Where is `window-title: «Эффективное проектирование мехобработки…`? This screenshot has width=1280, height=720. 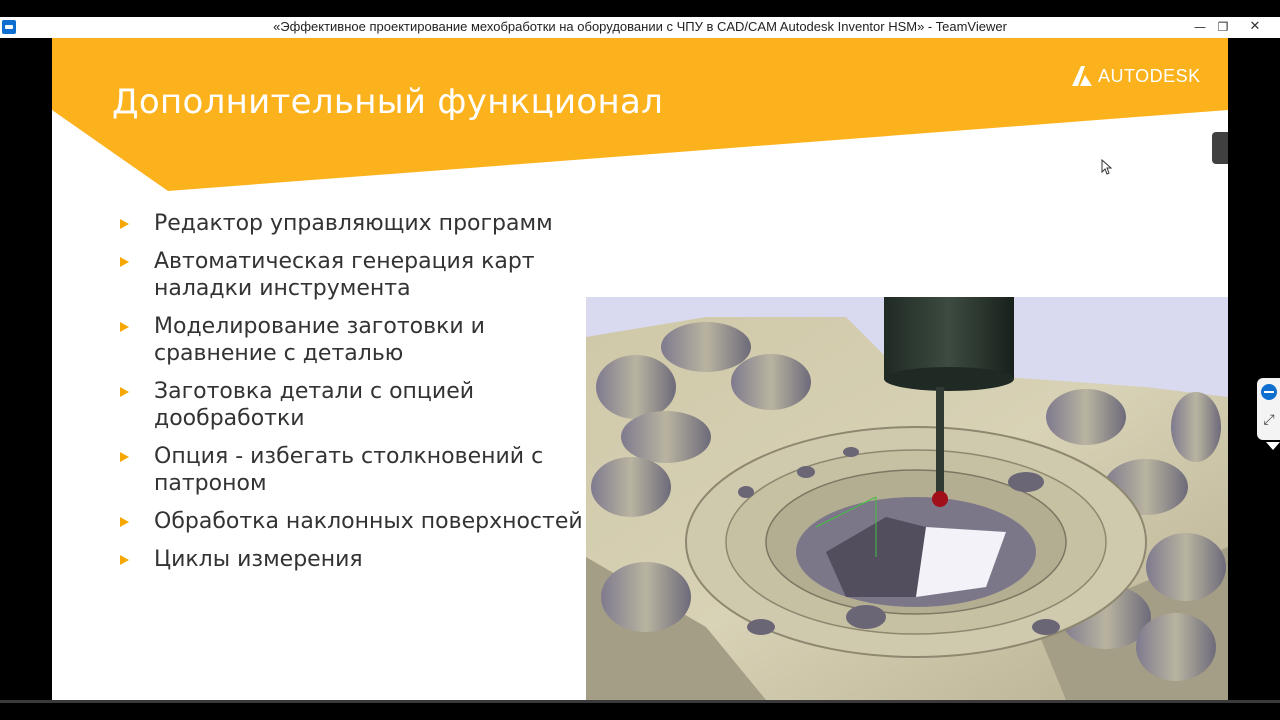 window-title: «Эффективное проектирование мехобработки… is located at coordinates (640, 26).